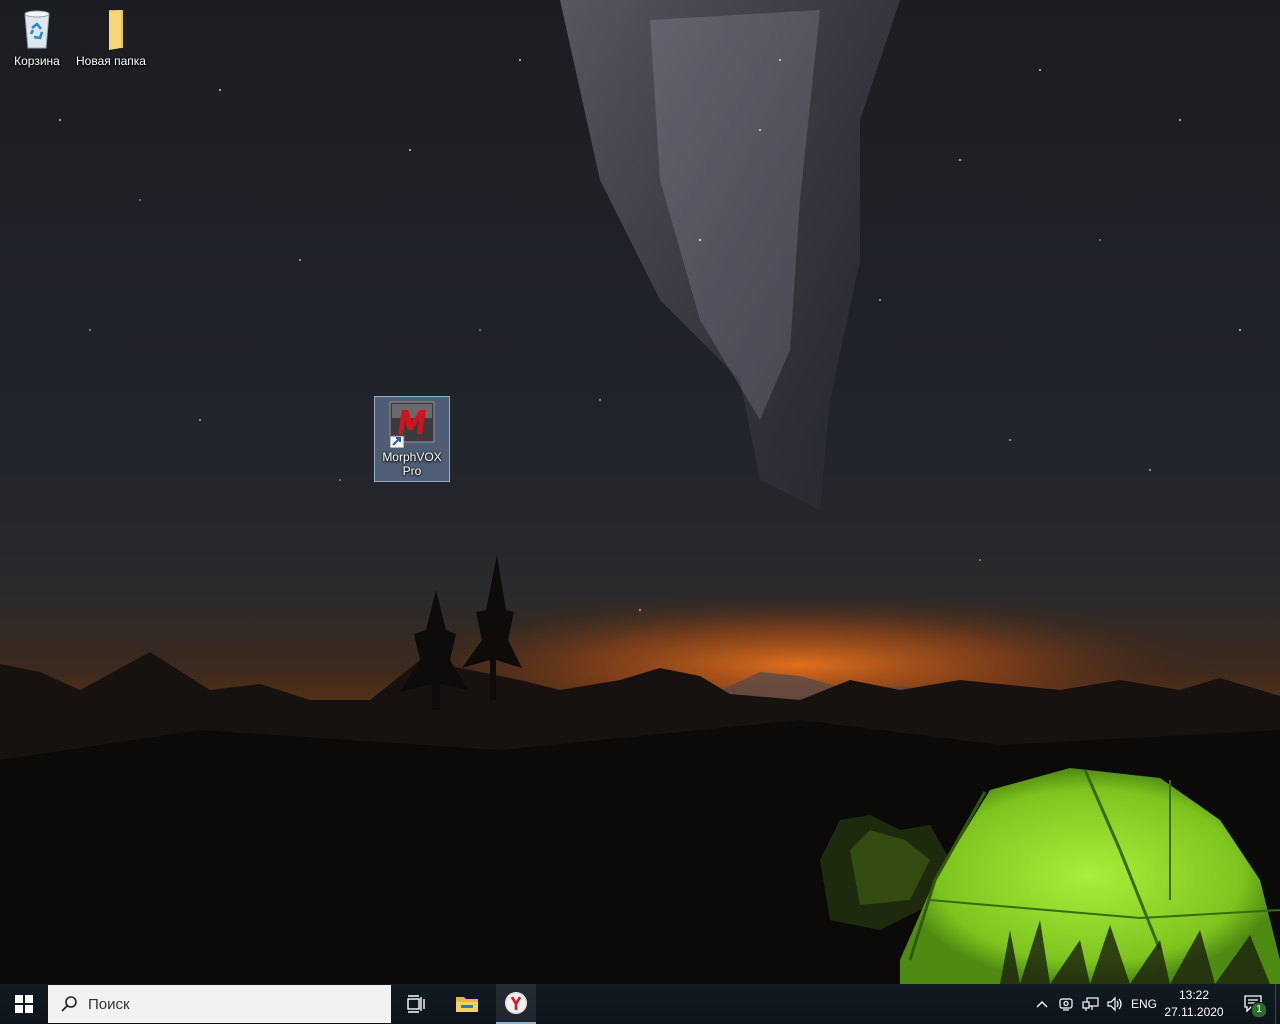  Describe the element at coordinates (111, 61) in the screenshot. I see `desktop-icon-label: Новая папка` at that location.